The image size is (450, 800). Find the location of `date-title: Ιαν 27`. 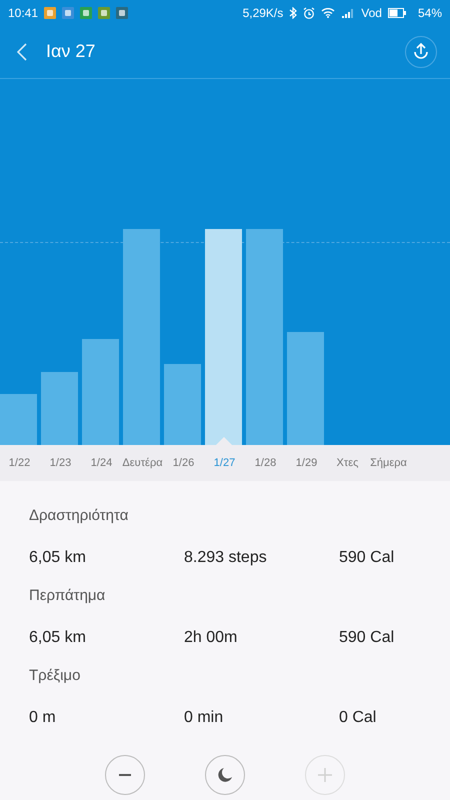

date-title: Ιαν 27 is located at coordinates (71, 51).